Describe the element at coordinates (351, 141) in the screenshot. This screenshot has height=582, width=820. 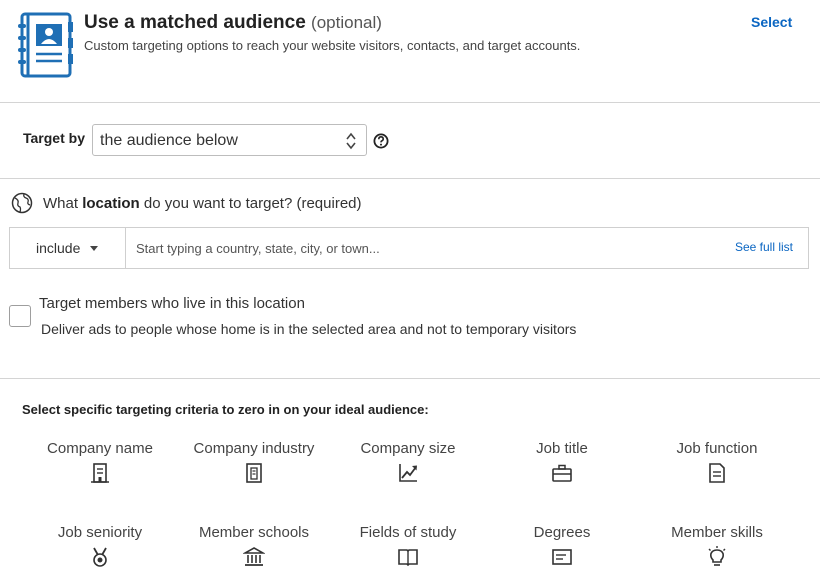
I see `select-arrows-icon` at that location.